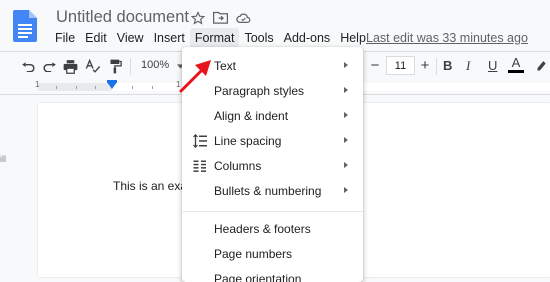 The height and width of the screenshot is (282, 550). Describe the element at coordinates (199, 166) in the screenshot. I see `columns-icon` at that location.